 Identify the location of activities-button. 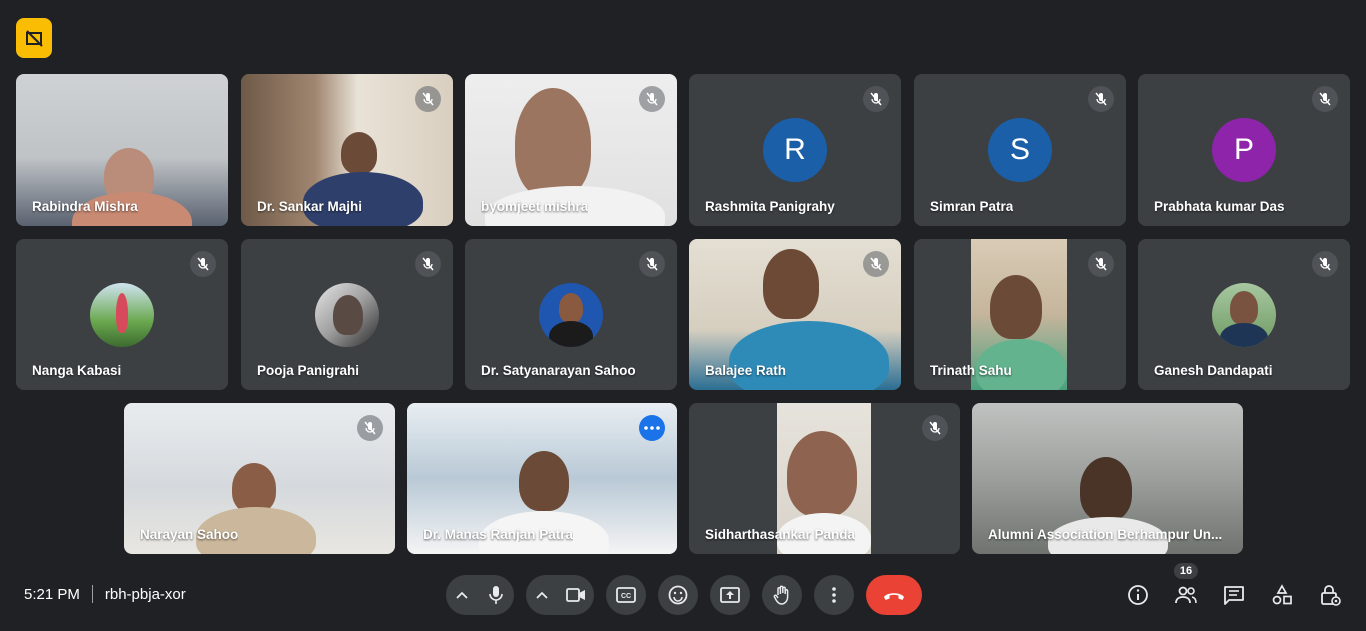
(1282, 595).